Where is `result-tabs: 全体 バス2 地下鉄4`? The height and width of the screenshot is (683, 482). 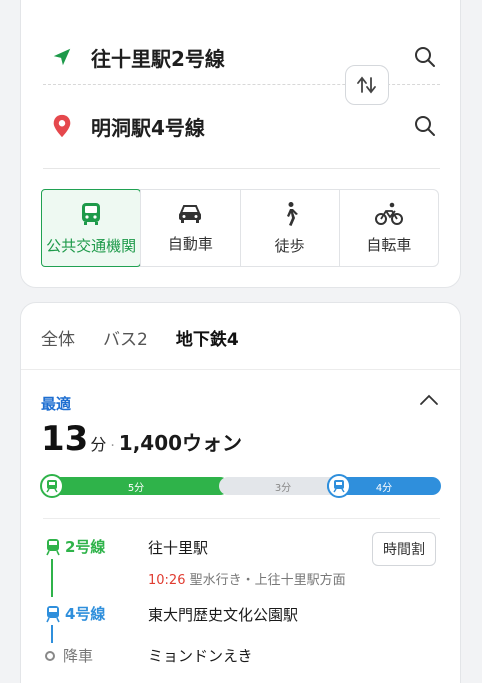
result-tabs: 全体 バス2 地下鉄4 is located at coordinates (140, 337).